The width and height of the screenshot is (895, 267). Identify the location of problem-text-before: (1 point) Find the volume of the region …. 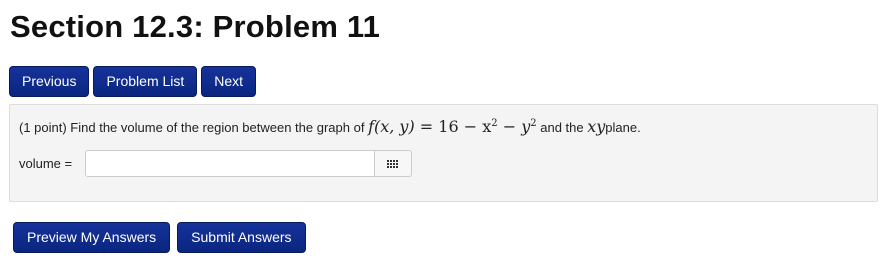
(194, 127).